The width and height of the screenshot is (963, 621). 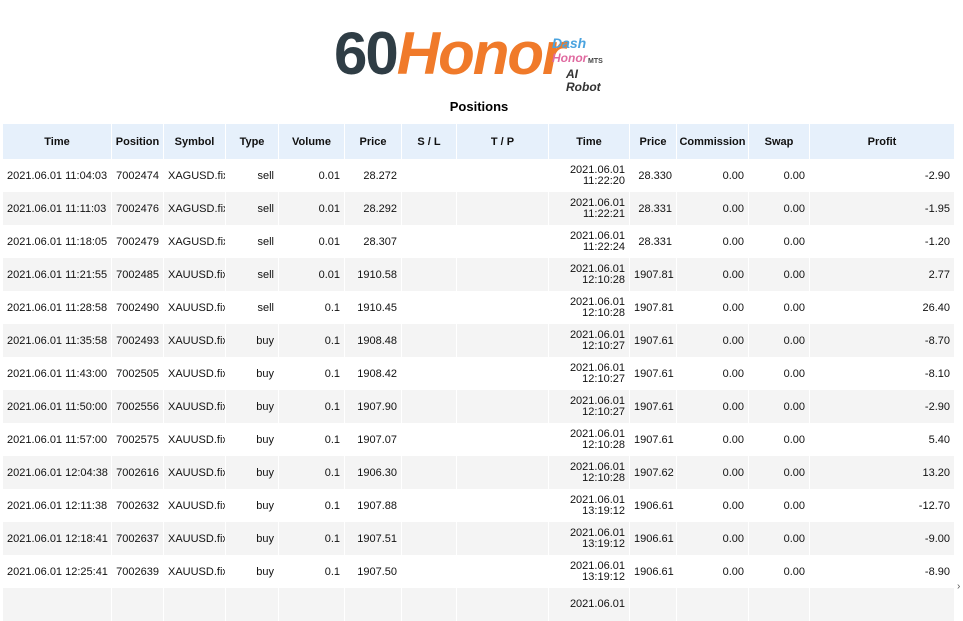 I want to click on cell-volume: 0.01, so click(x=312, y=241).